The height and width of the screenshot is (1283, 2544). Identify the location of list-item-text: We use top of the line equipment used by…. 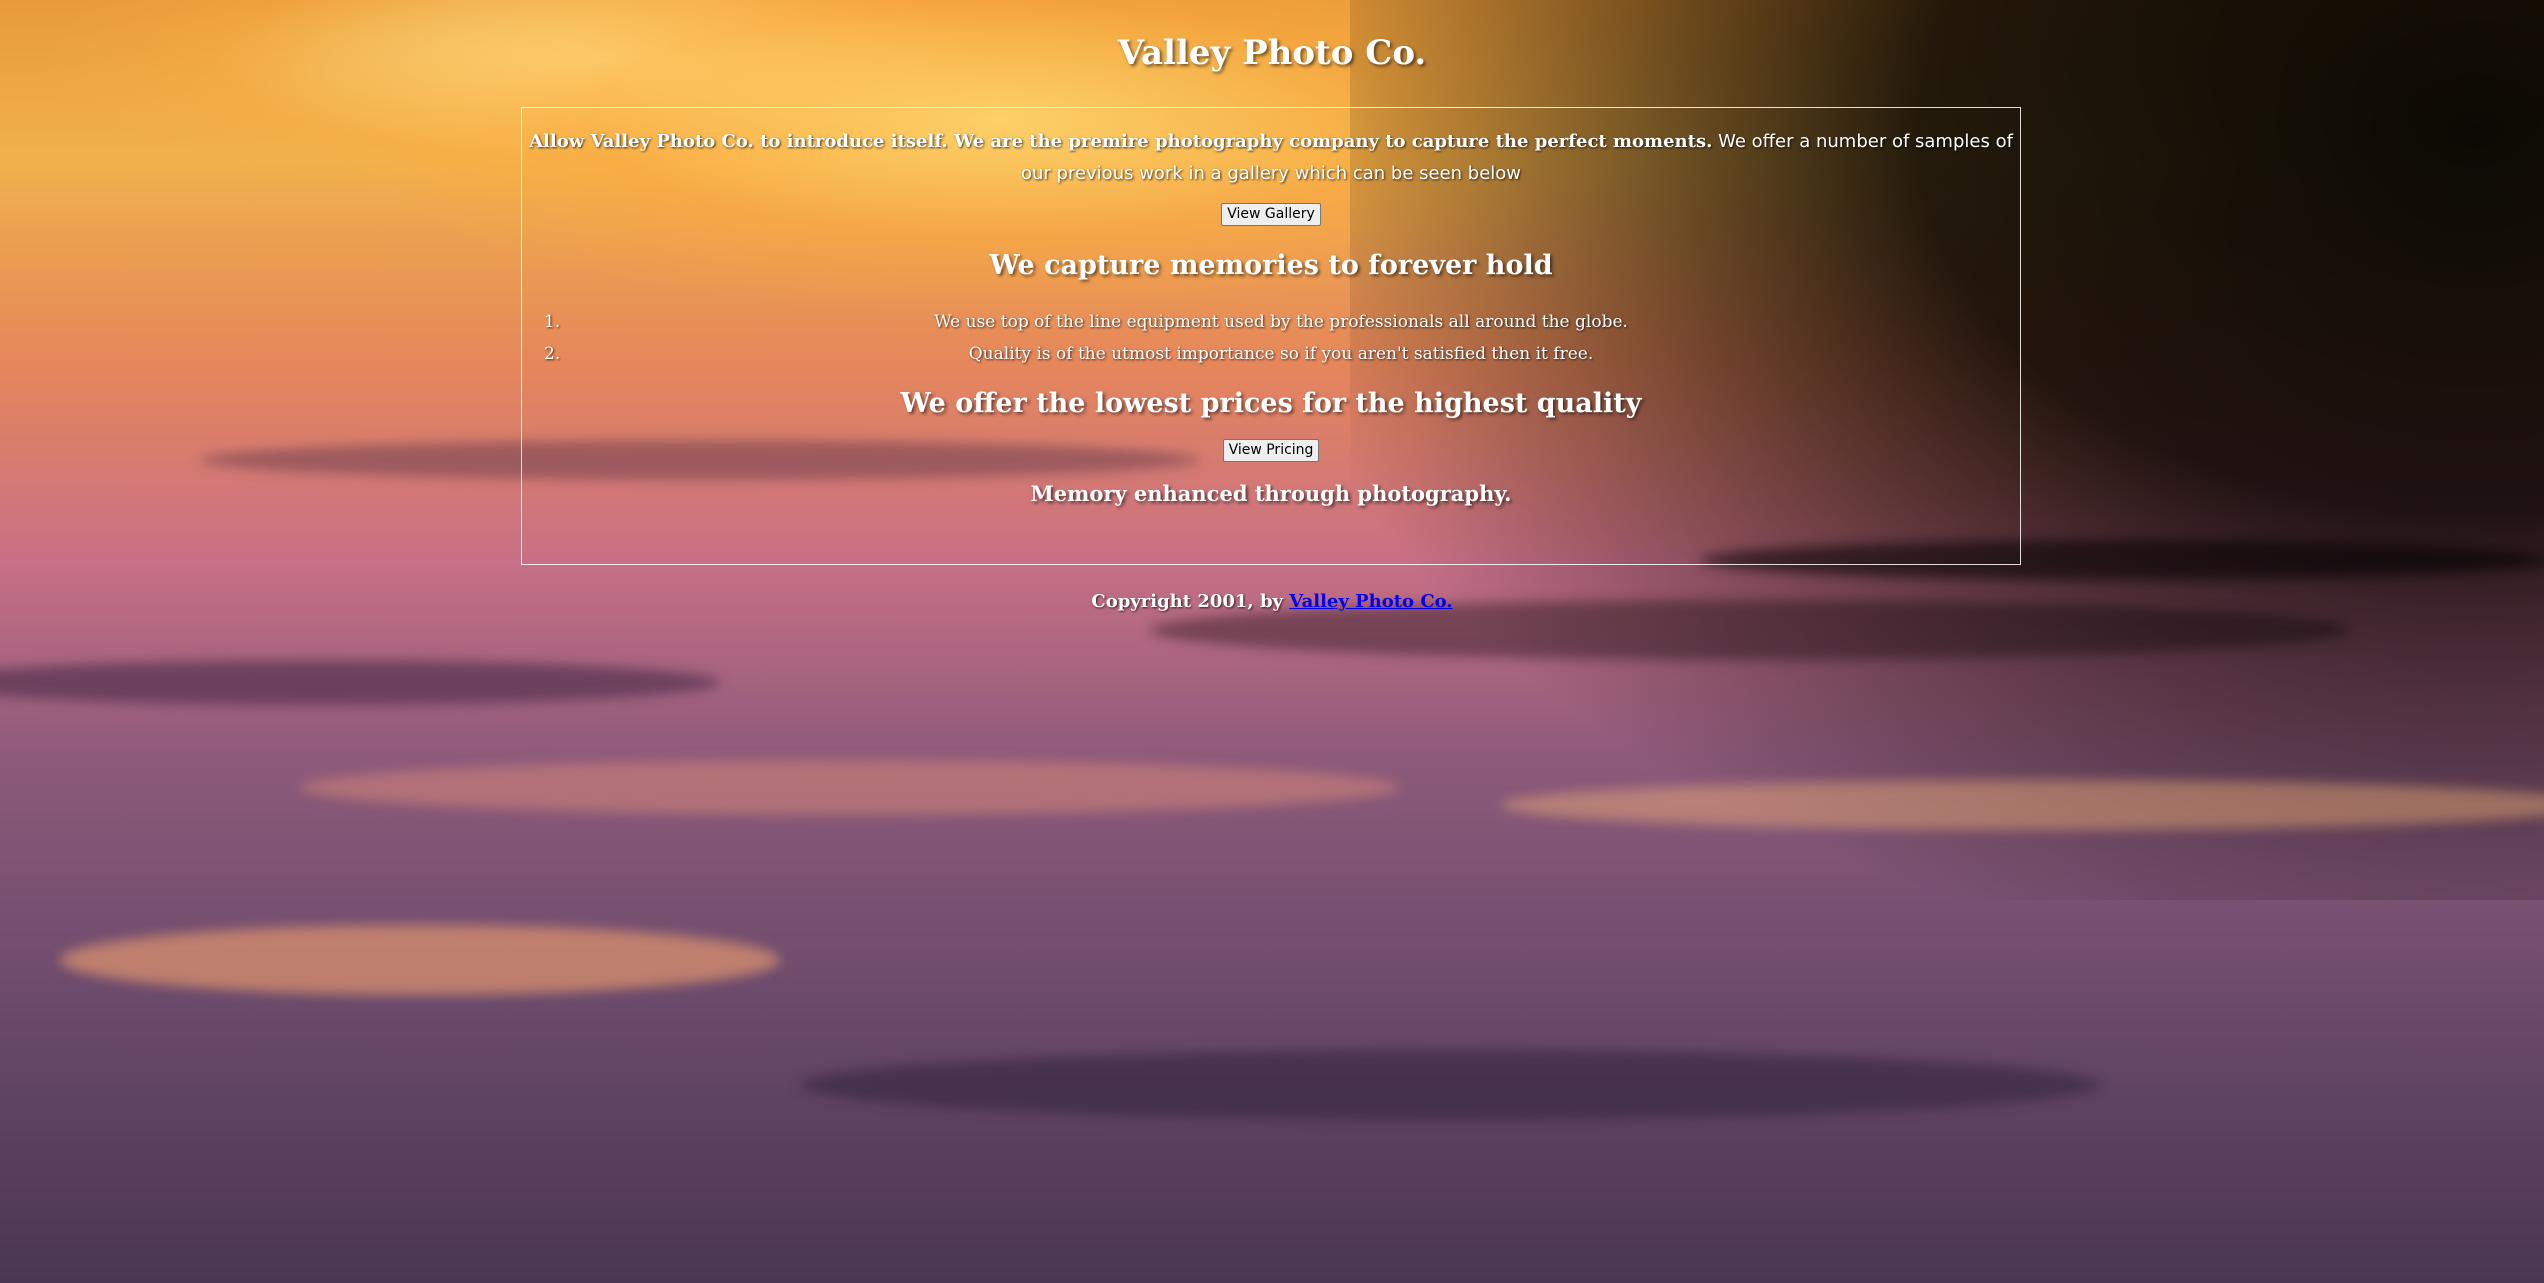
(1281, 322).